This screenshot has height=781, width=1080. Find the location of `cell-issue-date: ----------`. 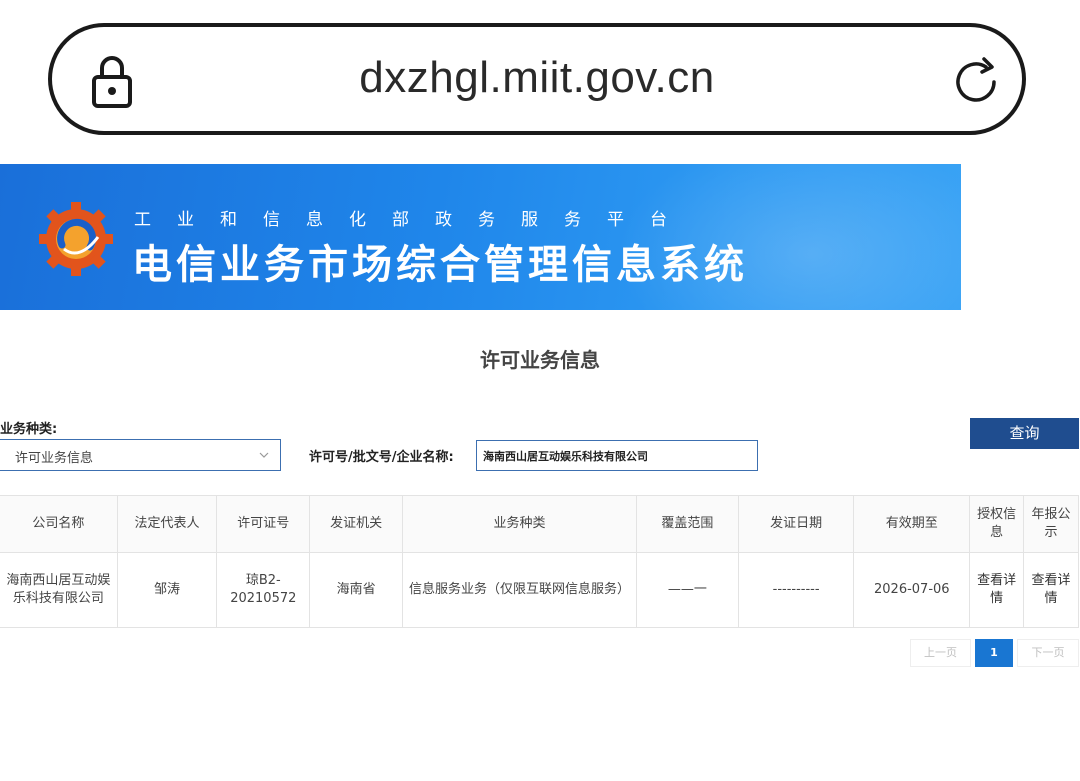

cell-issue-date: ---------- is located at coordinates (796, 590).